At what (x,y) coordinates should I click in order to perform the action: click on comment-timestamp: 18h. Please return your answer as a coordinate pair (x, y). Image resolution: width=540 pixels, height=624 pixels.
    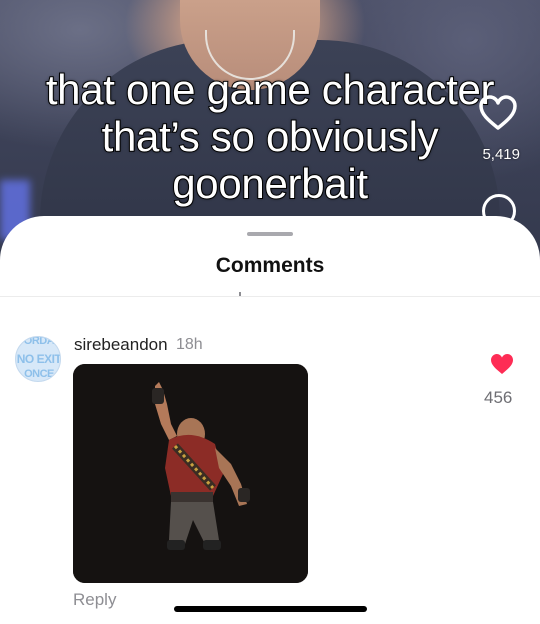
    Looking at the image, I should click on (189, 344).